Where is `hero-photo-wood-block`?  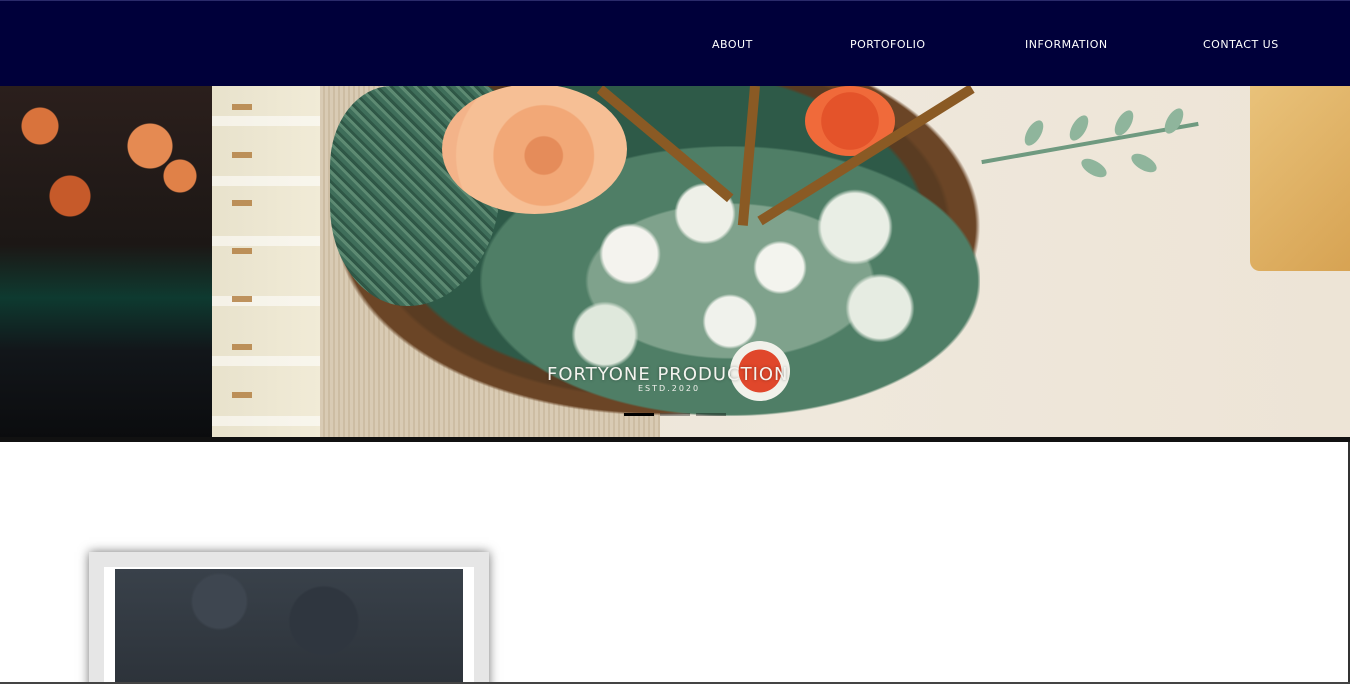 hero-photo-wood-block is located at coordinates (1300, 178).